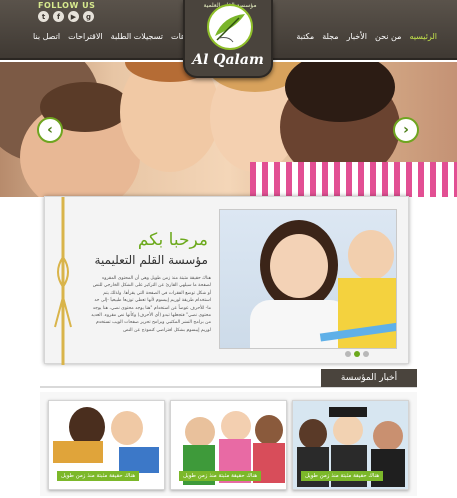 This screenshot has width=457, height=498. What do you see at coordinates (50, 130) in the screenshot?
I see `slider-prev-arrow: ‹` at bounding box center [50, 130].